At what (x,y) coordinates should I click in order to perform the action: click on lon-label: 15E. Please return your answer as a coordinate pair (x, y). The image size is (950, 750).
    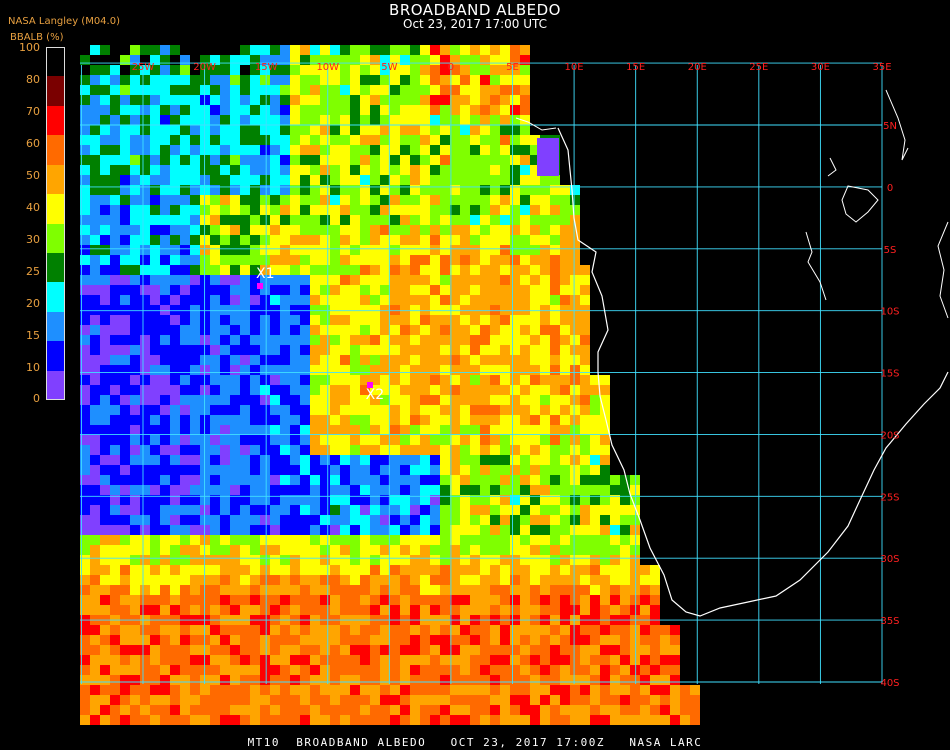
    Looking at the image, I should click on (635, 67).